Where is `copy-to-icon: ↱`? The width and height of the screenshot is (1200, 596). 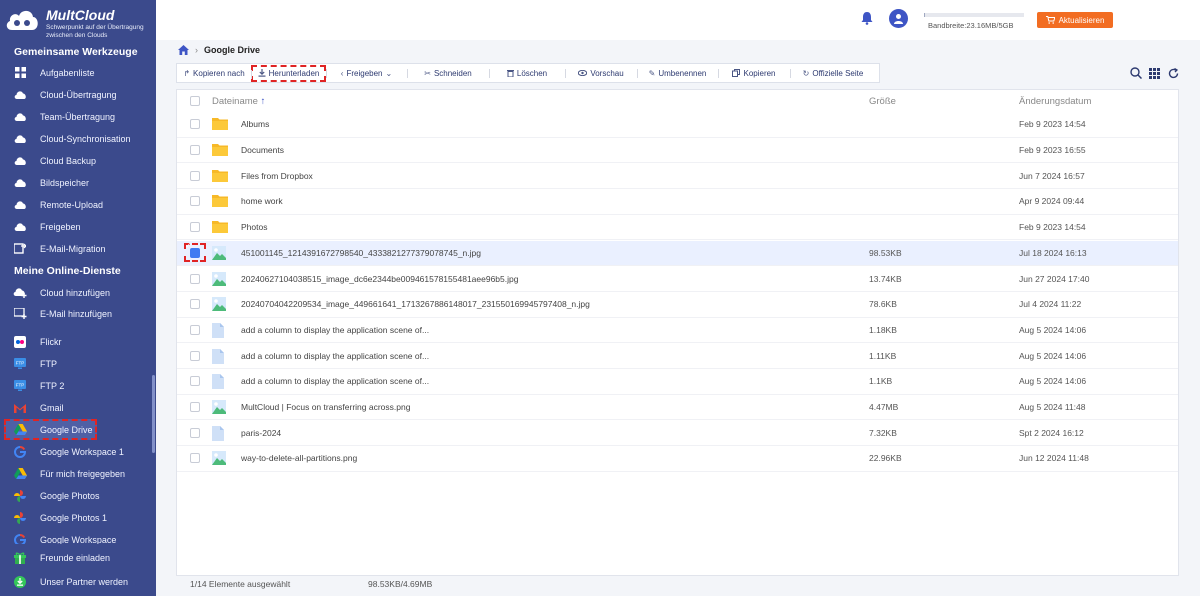 copy-to-icon: ↱ is located at coordinates (187, 73).